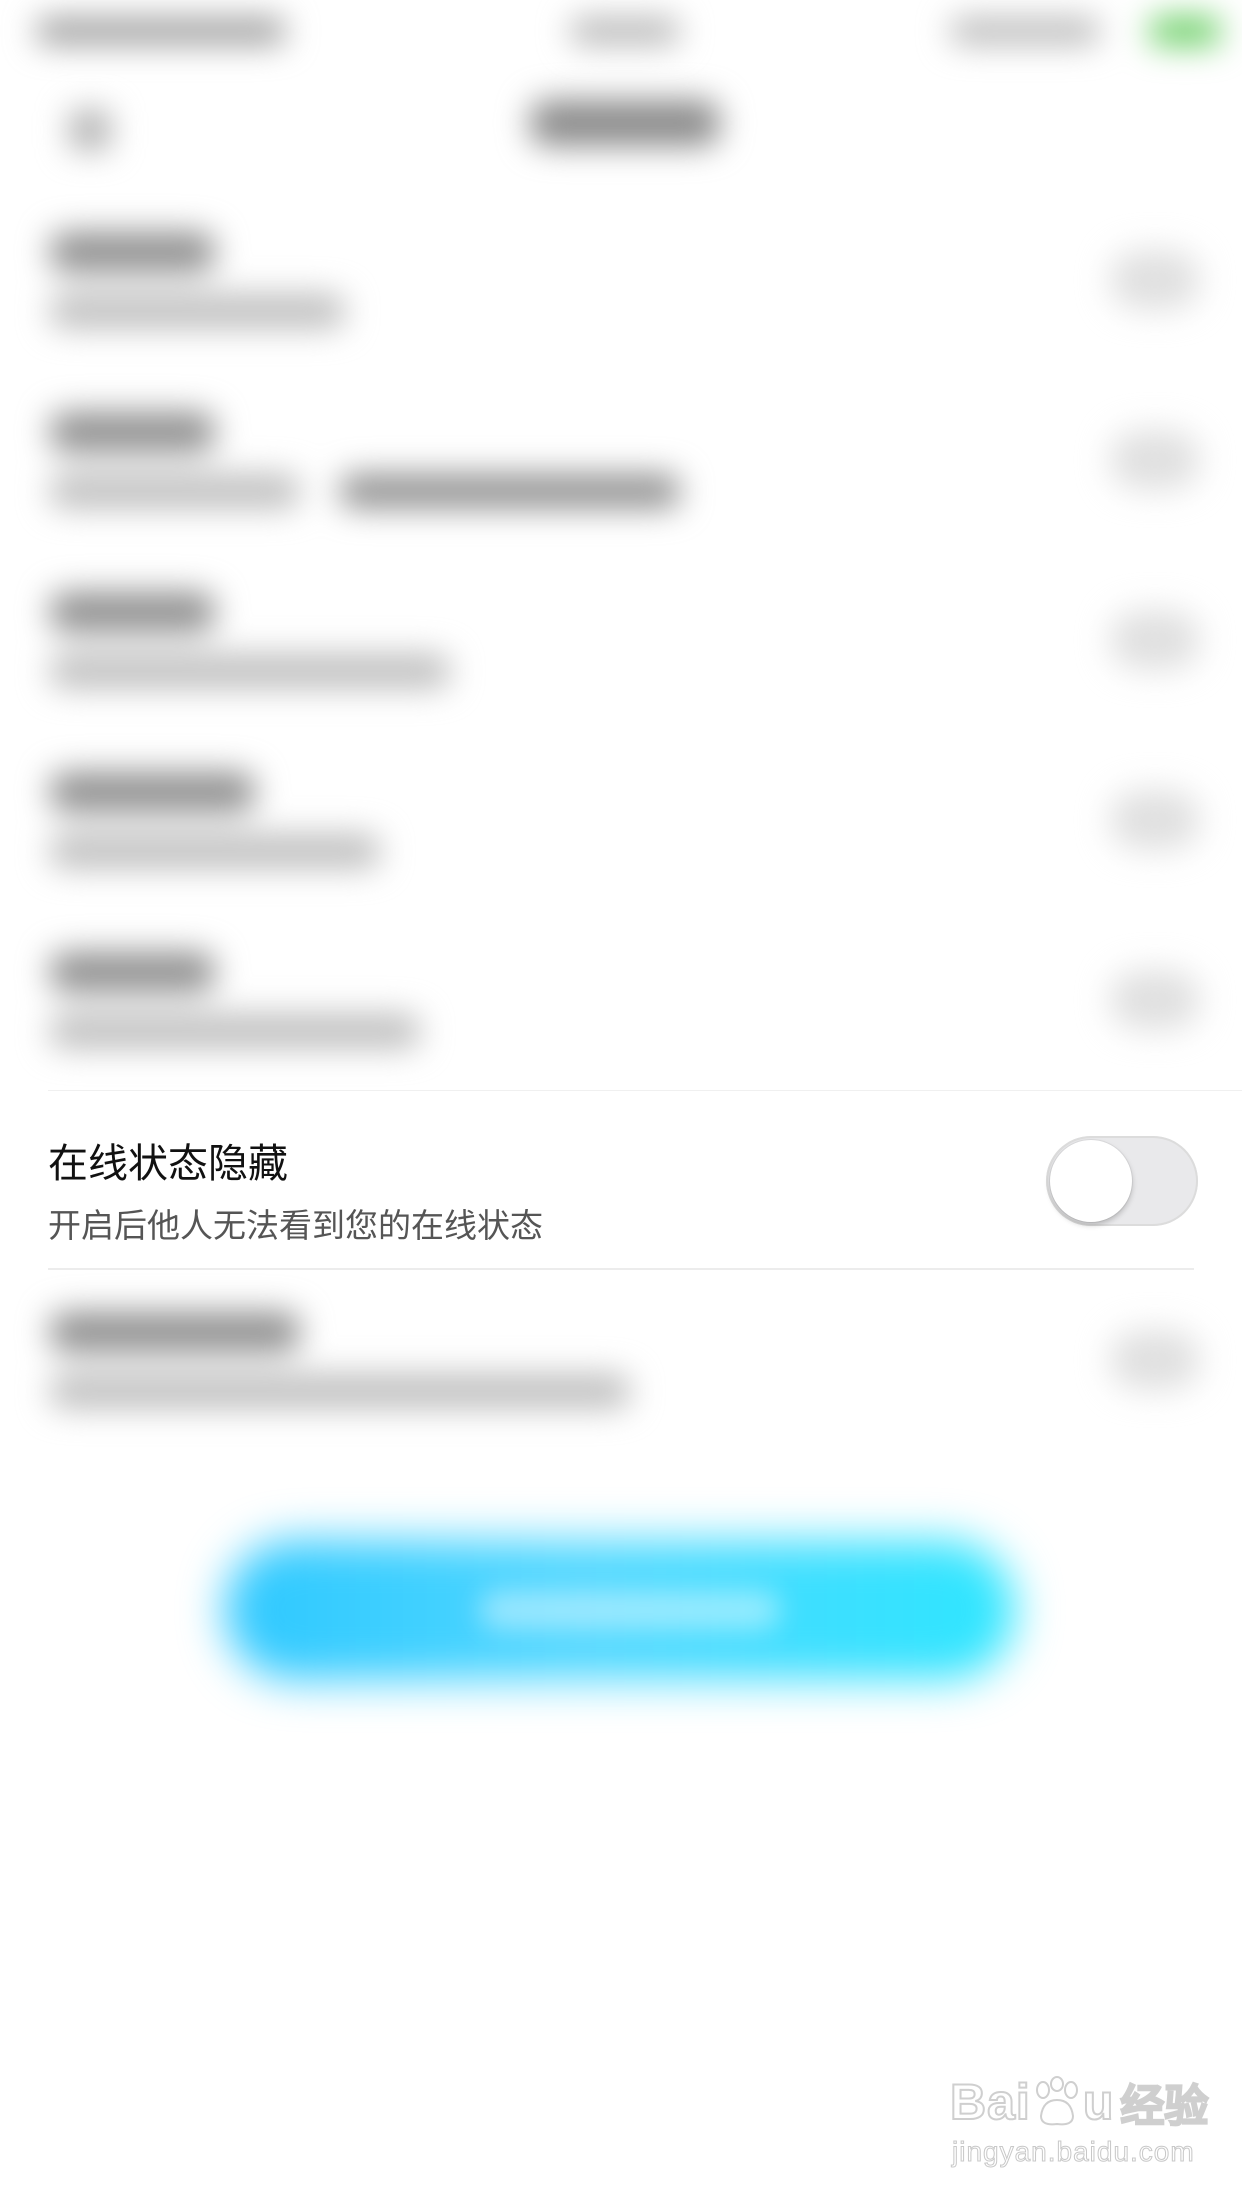 This screenshot has width=1242, height=2208. Describe the element at coordinates (630, 1610) in the screenshot. I see `primary-action-button-label` at that location.